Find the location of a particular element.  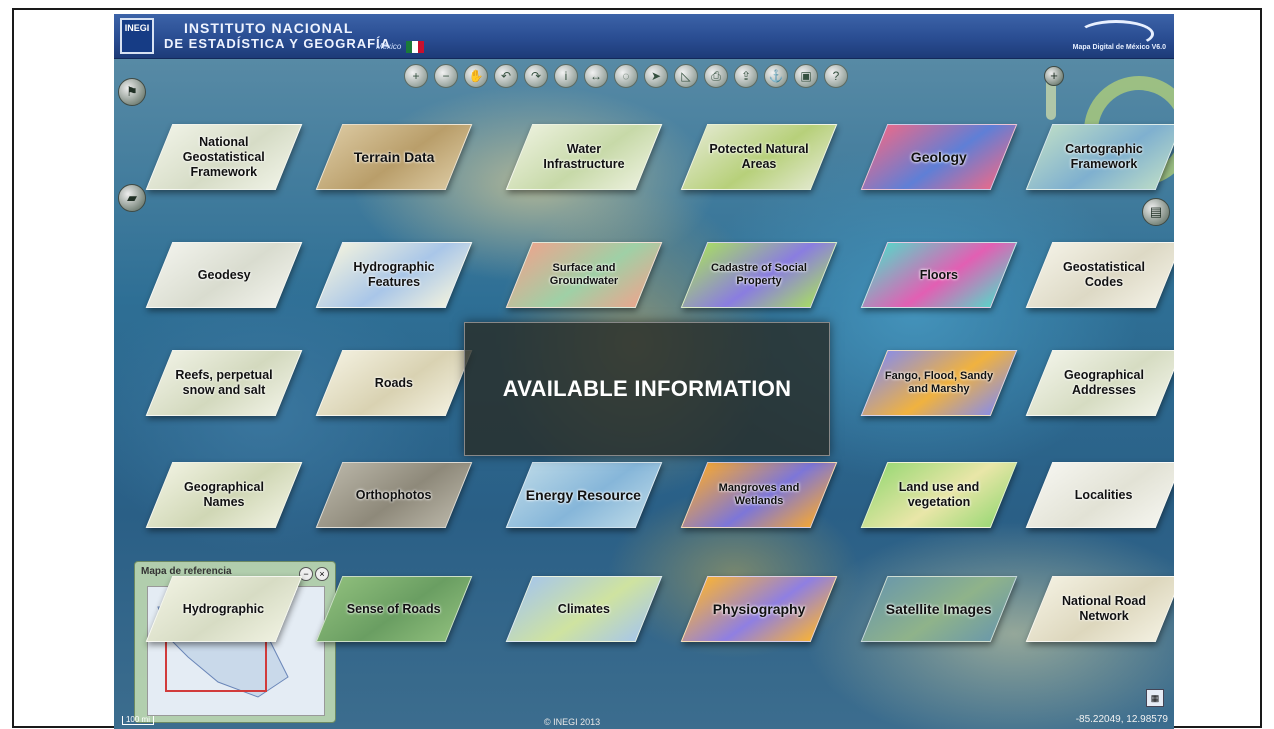

country-label: México is located at coordinates (389, 46).